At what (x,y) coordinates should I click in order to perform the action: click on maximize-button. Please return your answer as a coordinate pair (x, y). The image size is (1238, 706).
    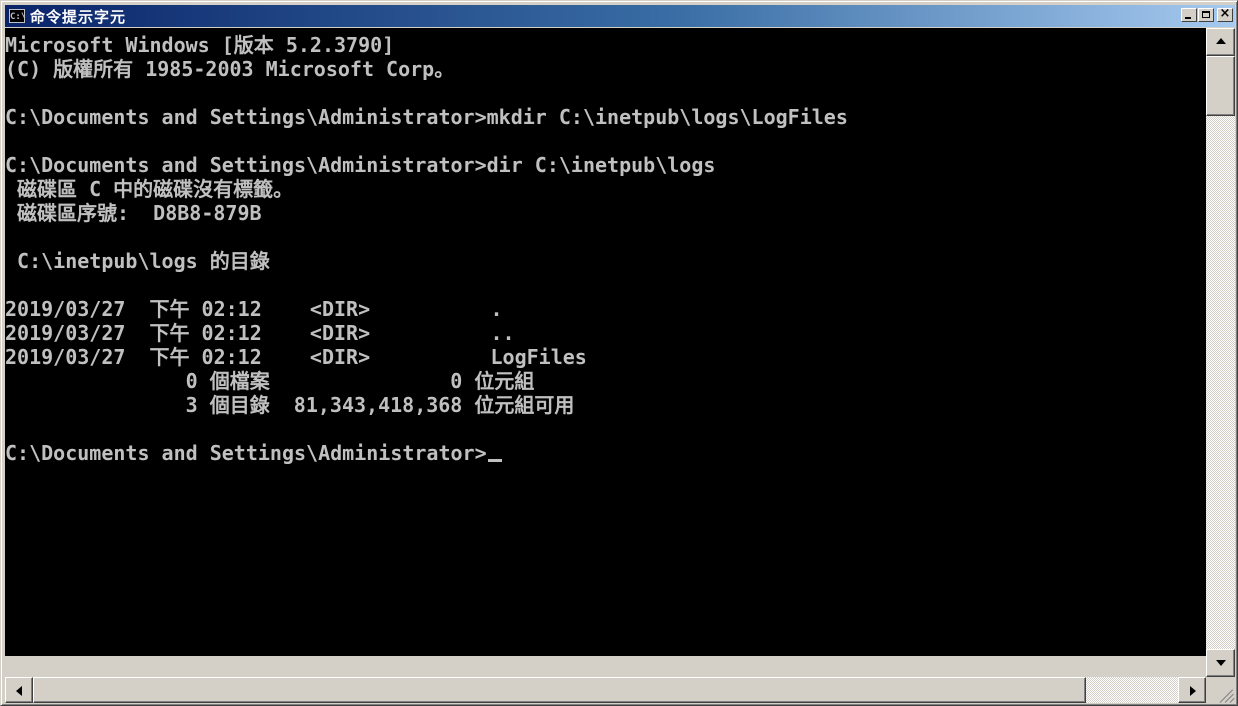
    Looking at the image, I should click on (1206, 15).